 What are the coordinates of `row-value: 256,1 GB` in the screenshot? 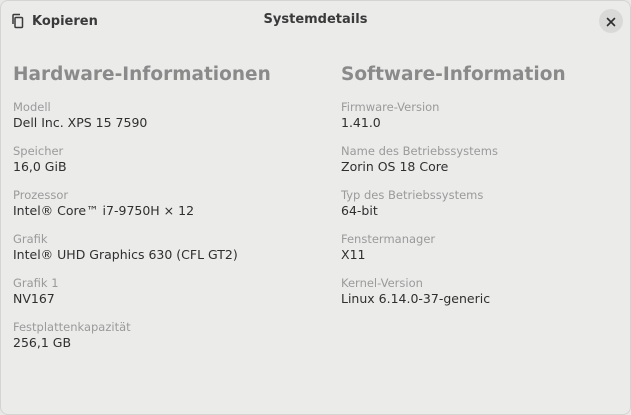 It's located at (42, 342).